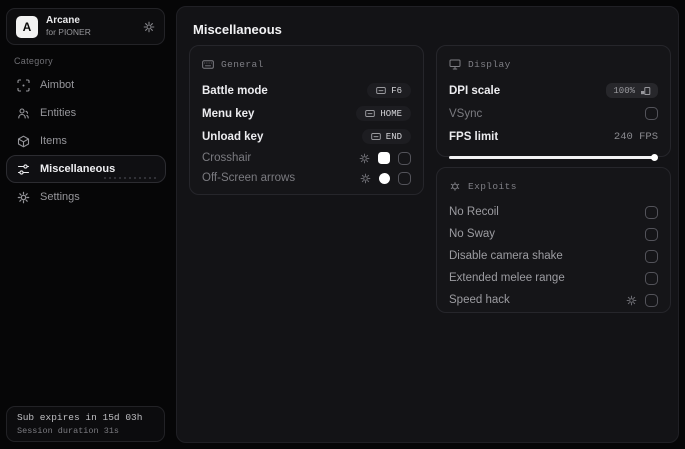 This screenshot has width=685, height=449. I want to click on offscreen-arrows-color-swatch, so click(384, 178).